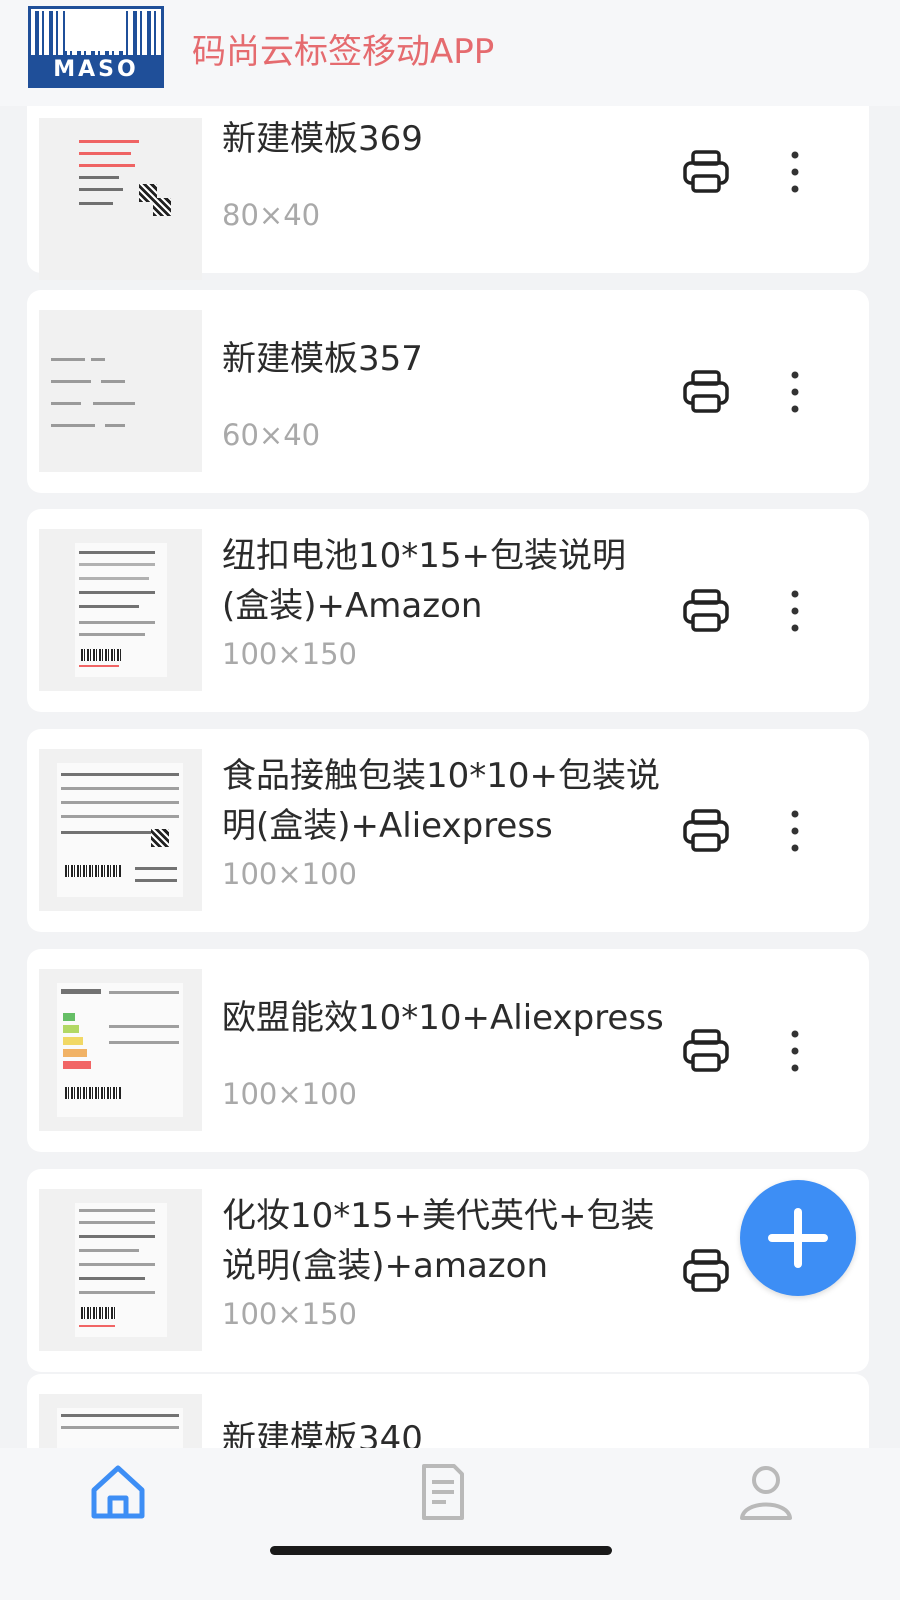 This screenshot has width=900, height=1600. Describe the element at coordinates (798, 1238) in the screenshot. I see `add-template-button` at that location.